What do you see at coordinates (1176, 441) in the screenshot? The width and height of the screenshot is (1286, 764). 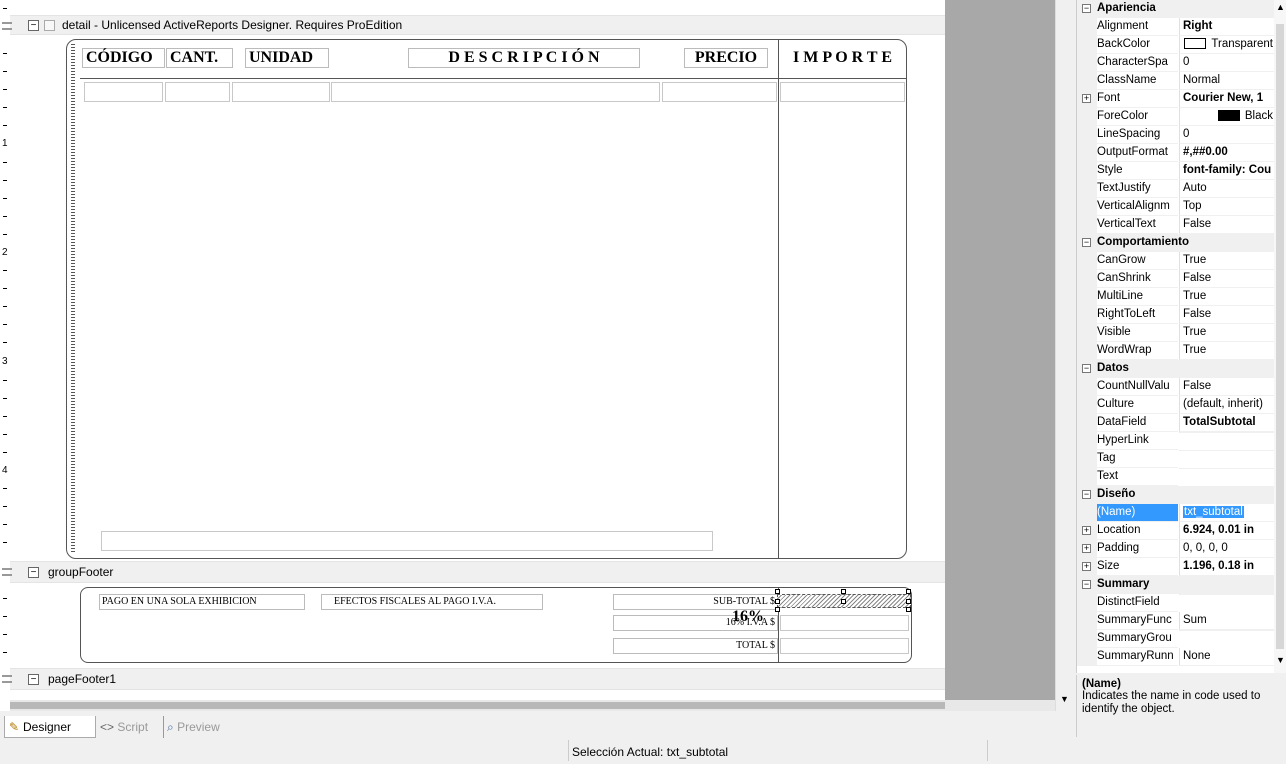 I see `property-row-hyperlink: HyperLink` at bounding box center [1176, 441].